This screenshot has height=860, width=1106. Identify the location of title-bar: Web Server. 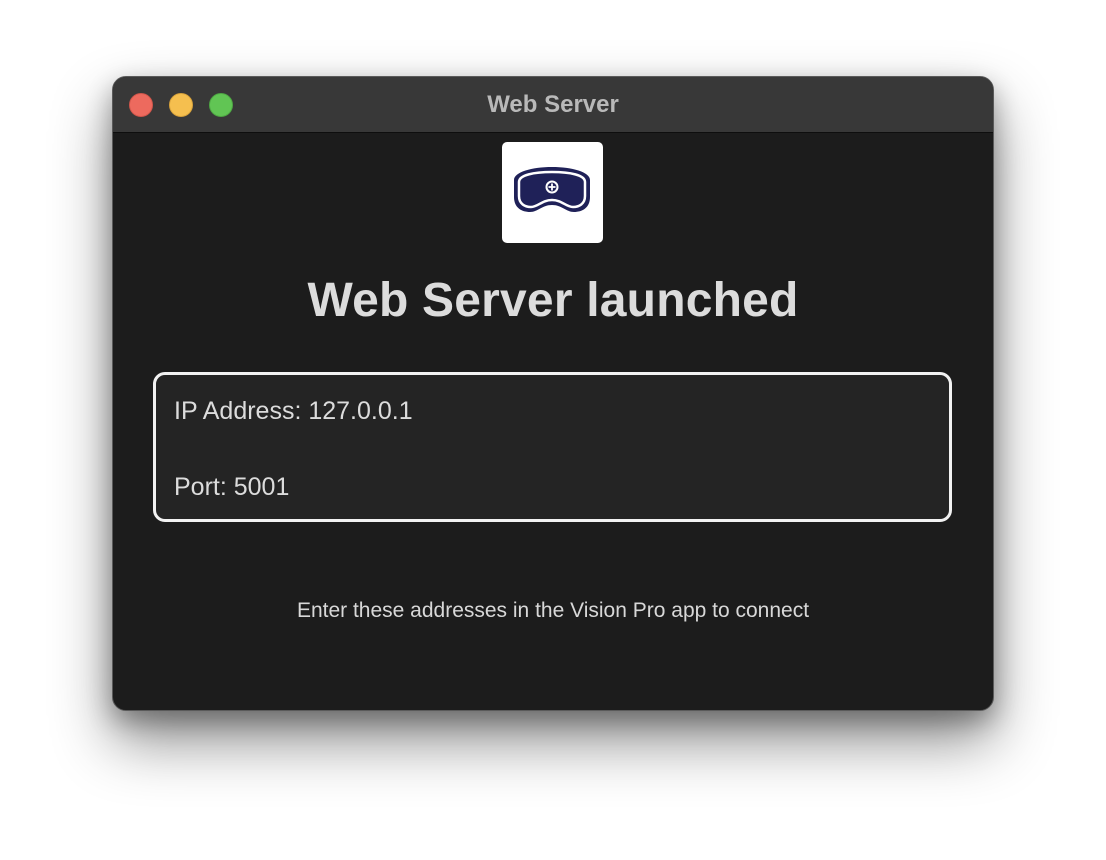
(553, 105).